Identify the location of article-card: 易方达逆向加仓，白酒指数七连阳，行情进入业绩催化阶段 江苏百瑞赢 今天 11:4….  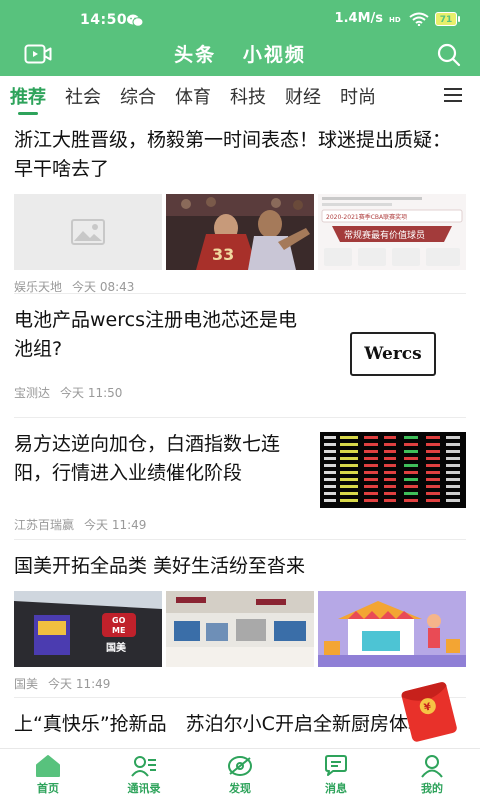
(240, 485).